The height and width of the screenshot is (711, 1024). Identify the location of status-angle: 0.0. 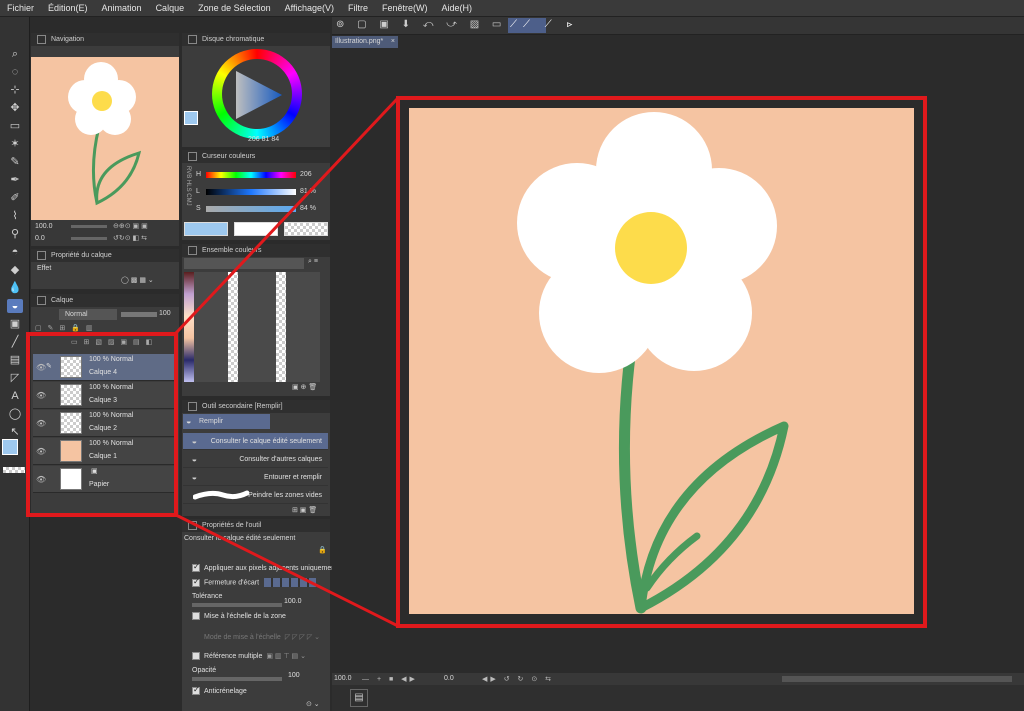
(449, 678).